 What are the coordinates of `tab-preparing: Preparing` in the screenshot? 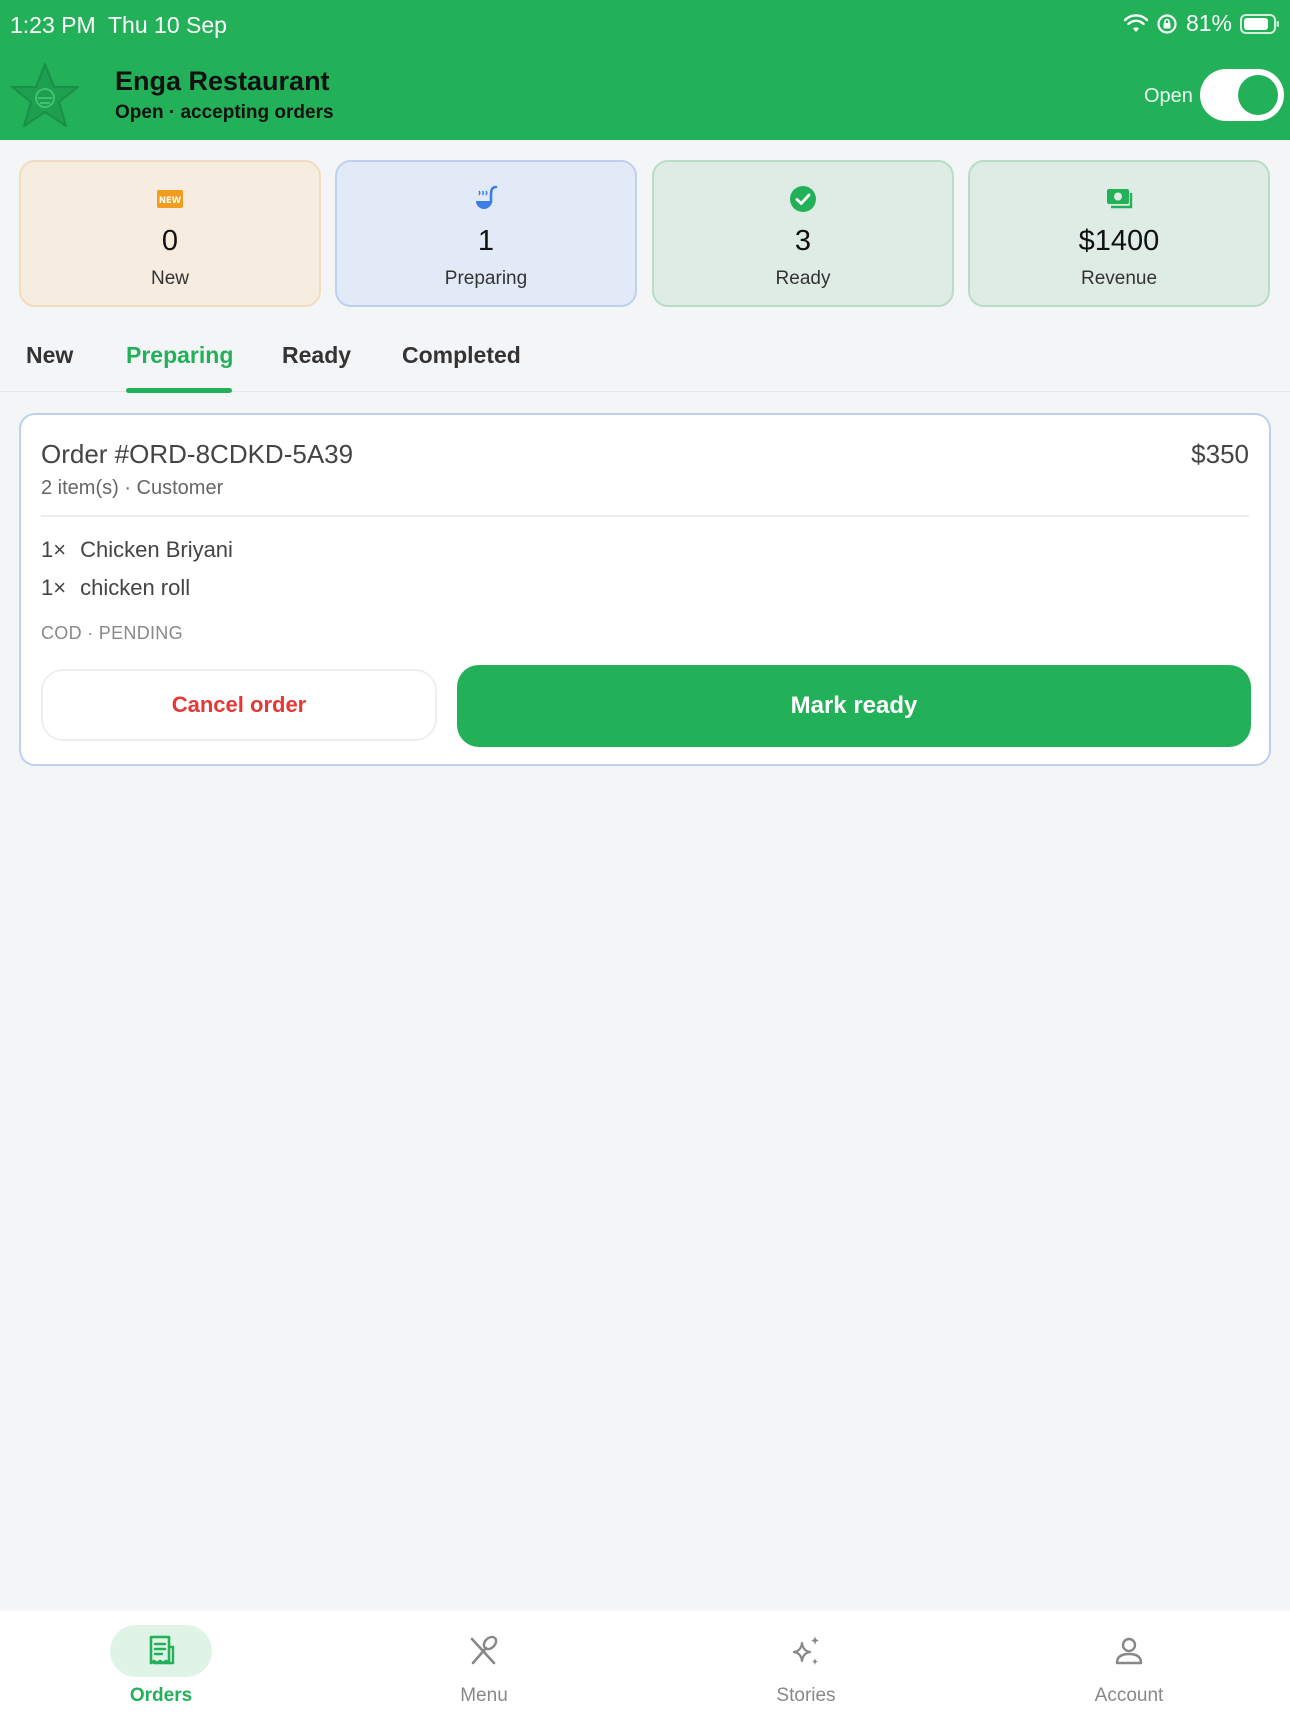 It's located at (179, 355).